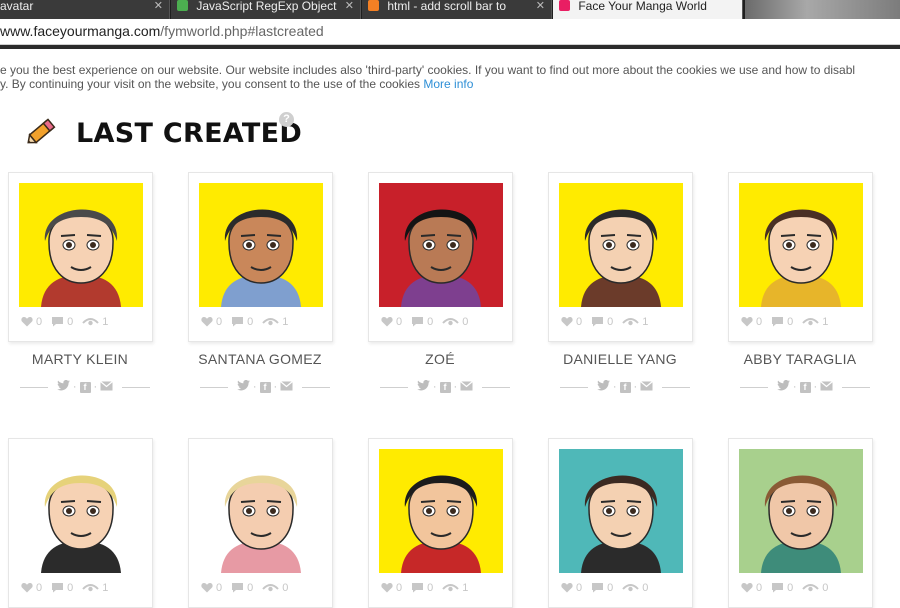 The width and height of the screenshot is (900, 608). I want to click on help-icon: ?, so click(286, 119).